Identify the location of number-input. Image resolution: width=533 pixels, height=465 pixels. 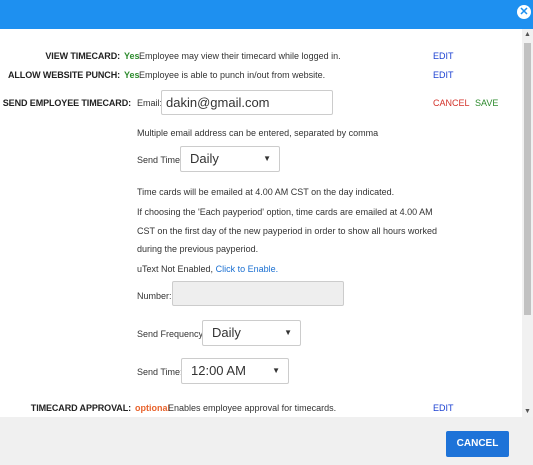
(258, 293).